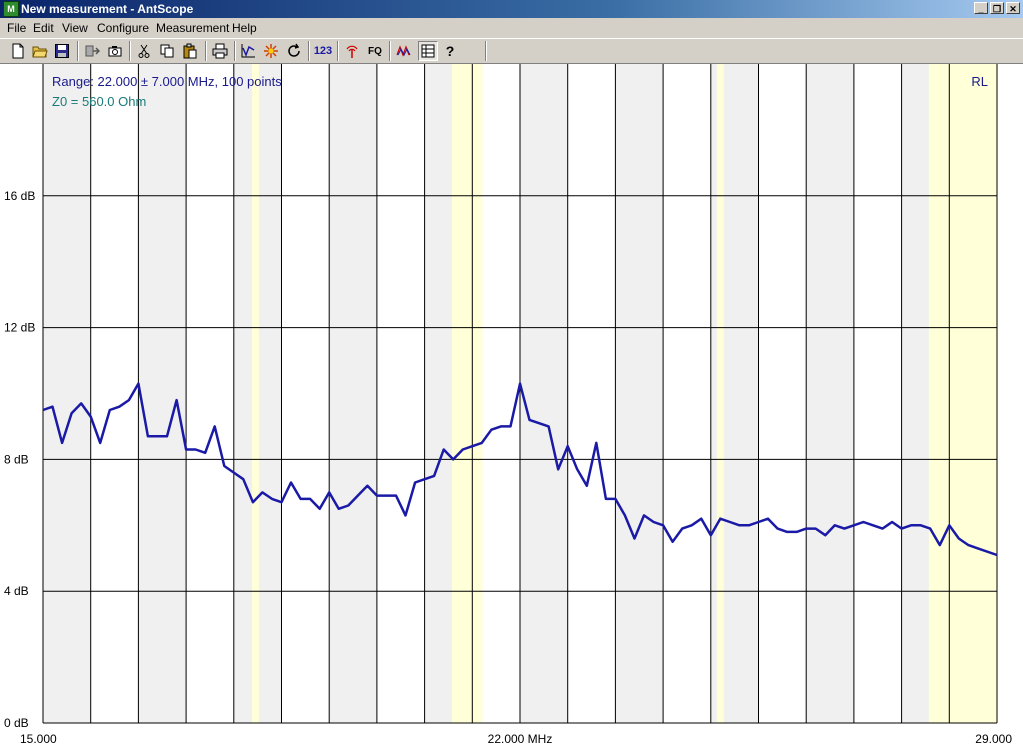  I want to click on help-icon: ?, so click(450, 51).